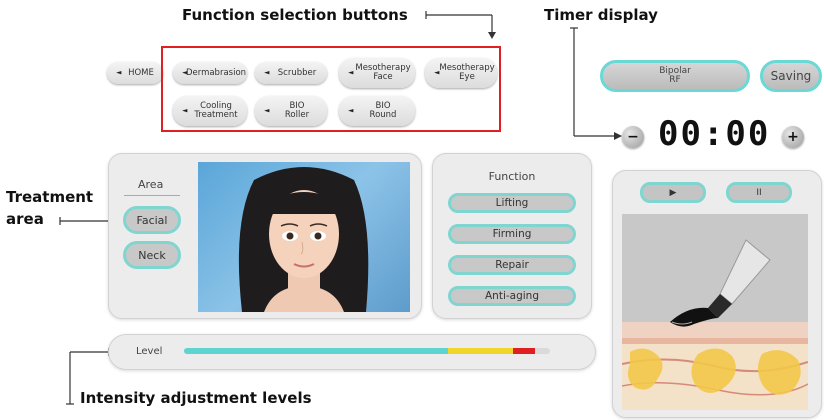 Image resolution: width=824 pixels, height=420 pixels. I want to click on function-button-mesotherapy-face: ◄ Mesotherapy Face, so click(377, 73).